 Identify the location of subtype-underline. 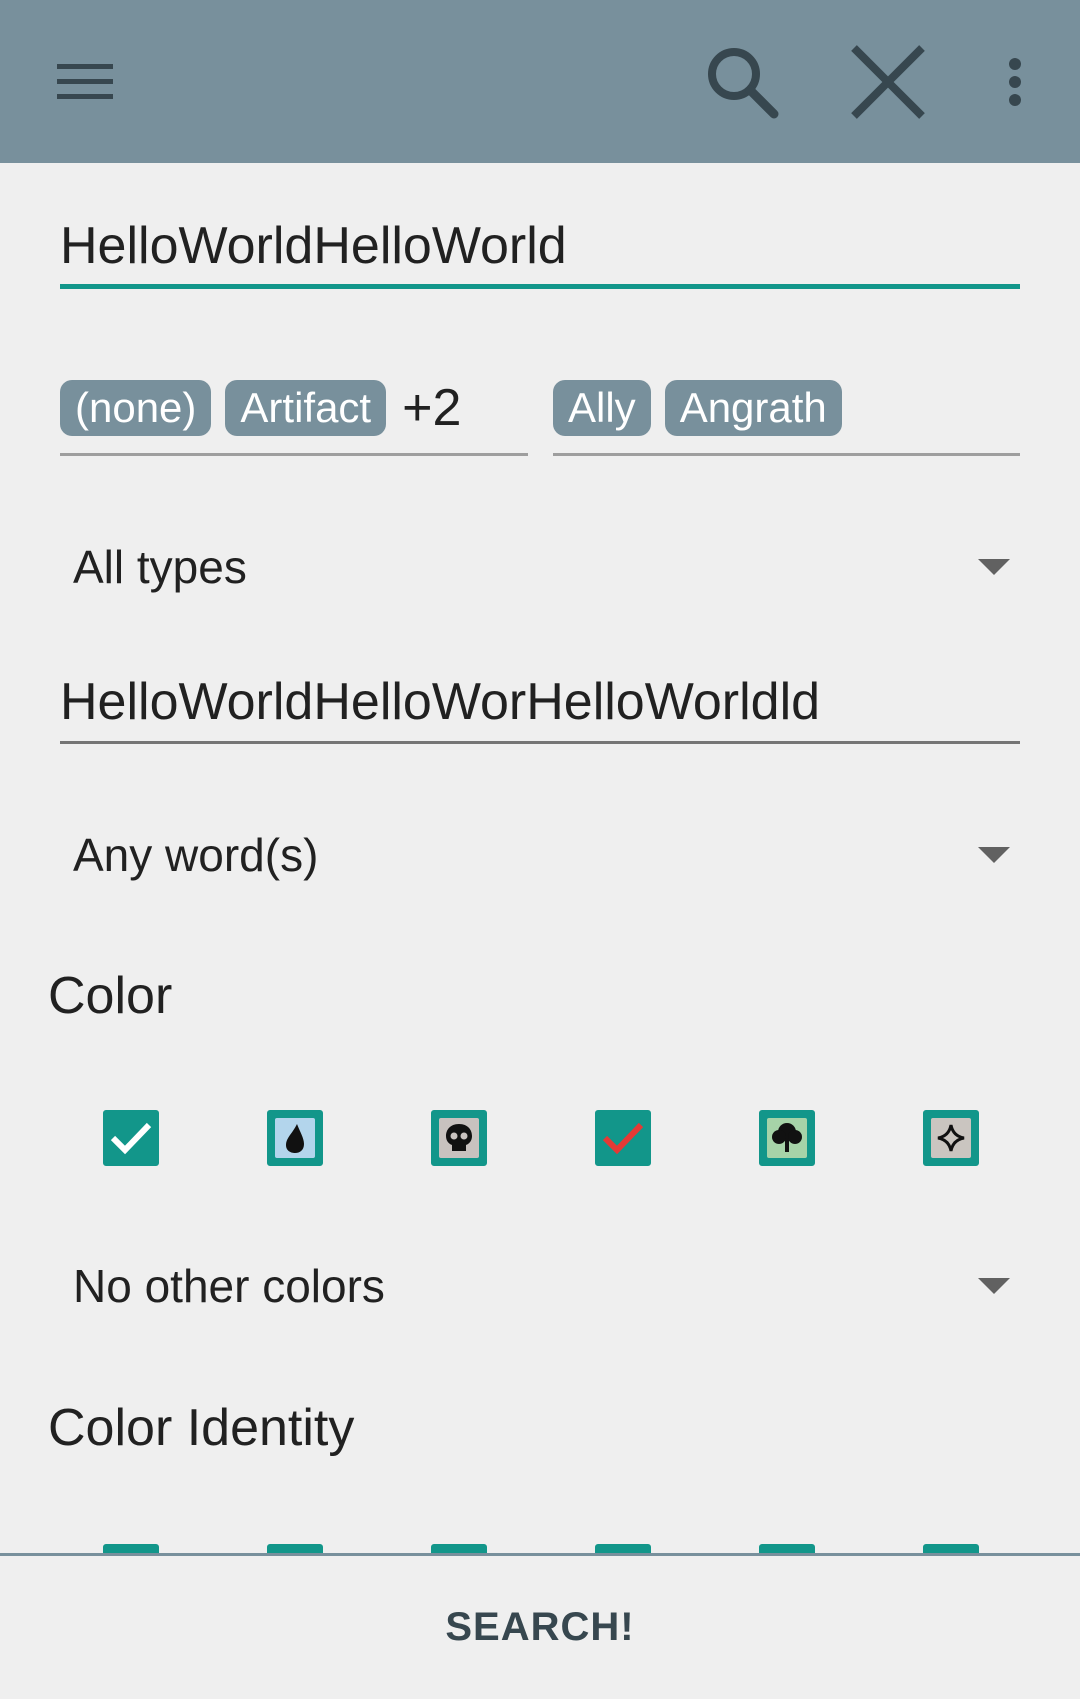
(786, 454).